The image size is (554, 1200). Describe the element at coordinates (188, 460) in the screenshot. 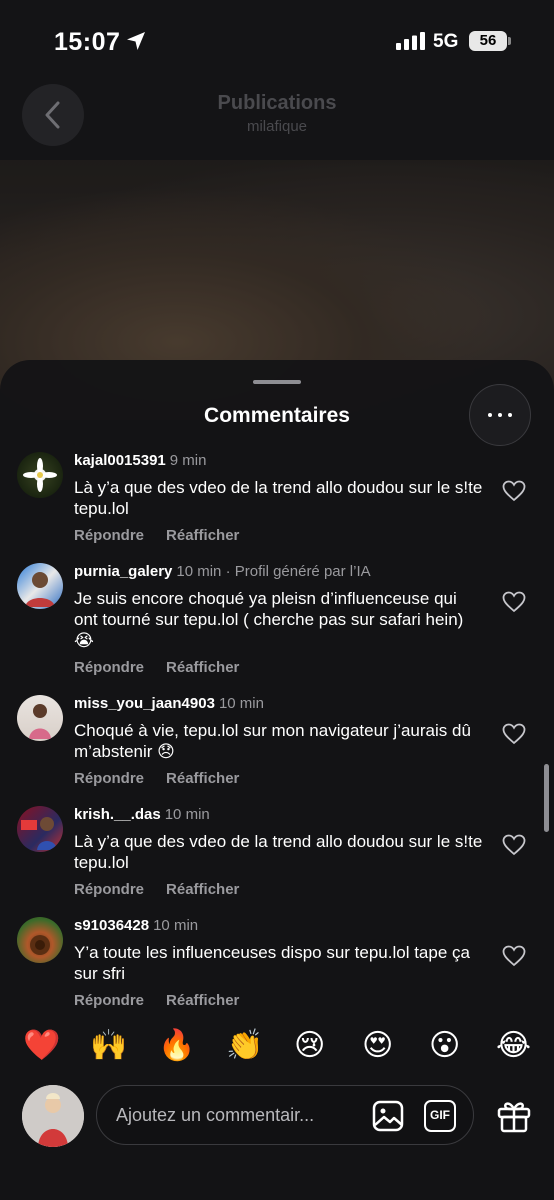

I see `comment-time: 9 min` at that location.